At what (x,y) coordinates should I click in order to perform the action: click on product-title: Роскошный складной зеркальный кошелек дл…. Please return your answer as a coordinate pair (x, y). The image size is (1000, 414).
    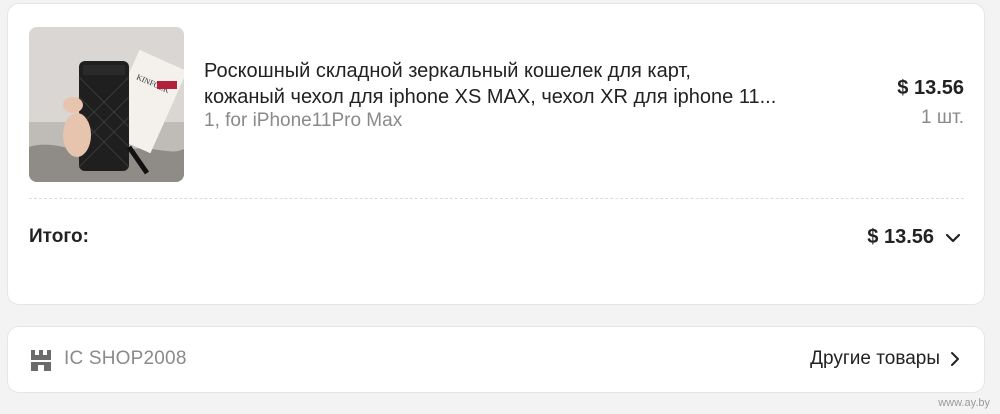
    Looking at the image, I should click on (524, 84).